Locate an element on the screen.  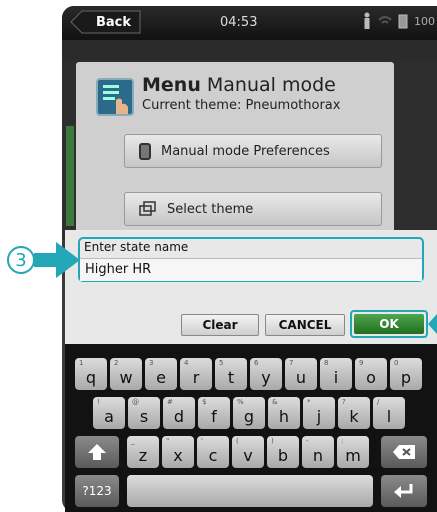
key-hint: @ is located at coordinates (135, 402).